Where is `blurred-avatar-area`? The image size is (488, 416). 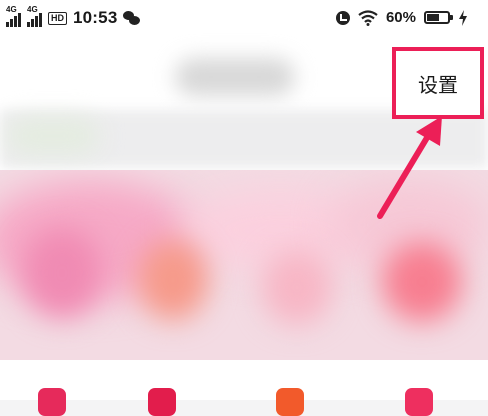
blurred-avatar-area is located at coordinates (235, 77).